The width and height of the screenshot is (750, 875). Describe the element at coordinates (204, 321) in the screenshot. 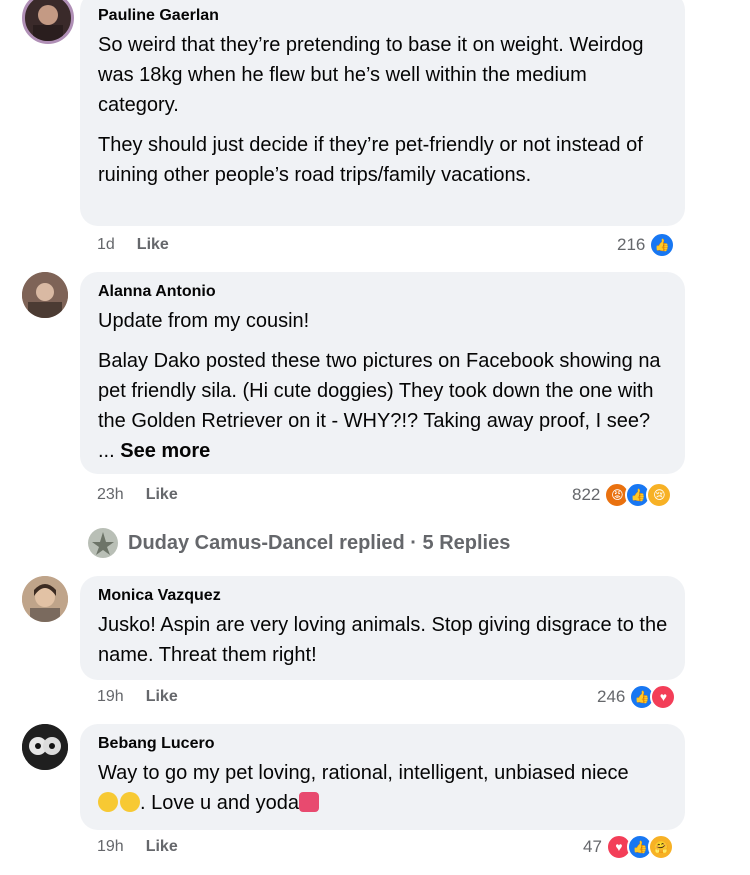

I see `comment-text: Update from my cousin!` at that location.